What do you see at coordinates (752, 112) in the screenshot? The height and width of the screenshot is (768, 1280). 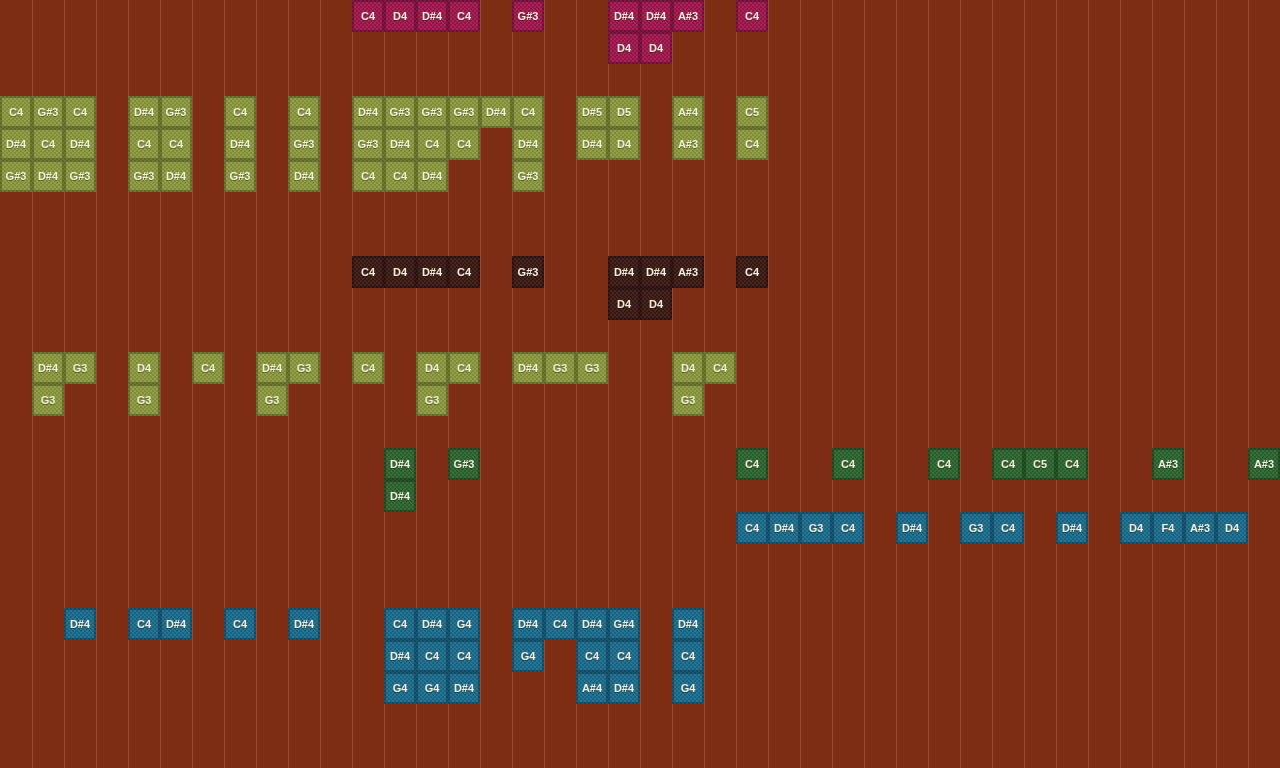 I see `note-tile: C5` at bounding box center [752, 112].